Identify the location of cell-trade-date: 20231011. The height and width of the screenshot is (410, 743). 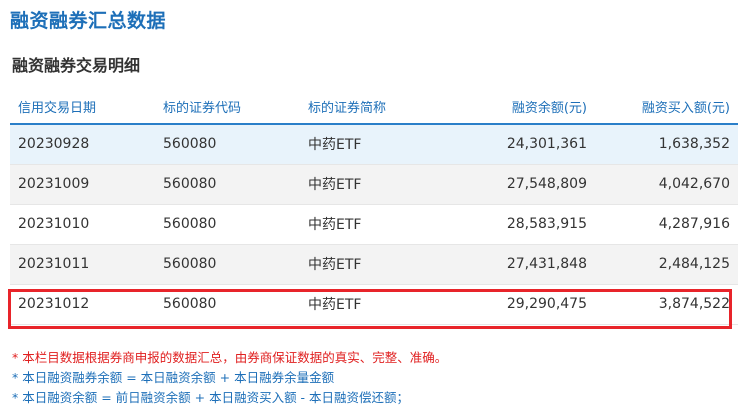
(54, 264).